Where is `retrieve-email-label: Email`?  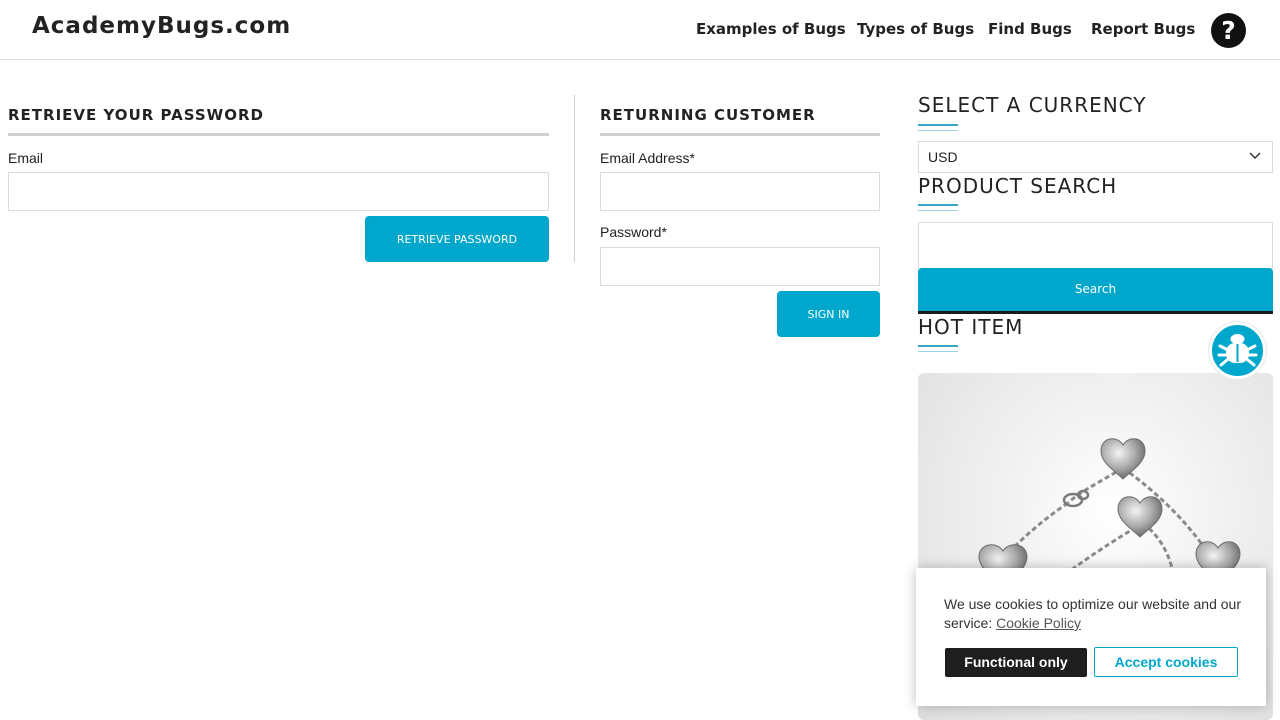 retrieve-email-label: Email is located at coordinates (26, 158).